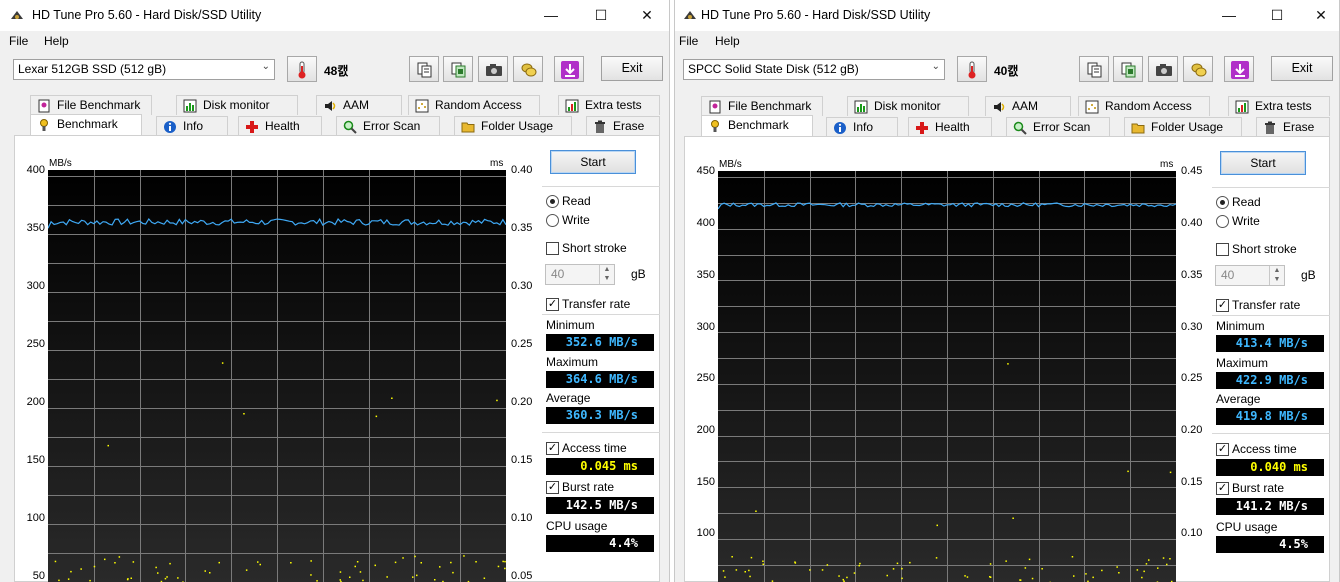  Describe the element at coordinates (1264, 249) in the screenshot. I see `short-stroke-label: Short stroke` at that location.